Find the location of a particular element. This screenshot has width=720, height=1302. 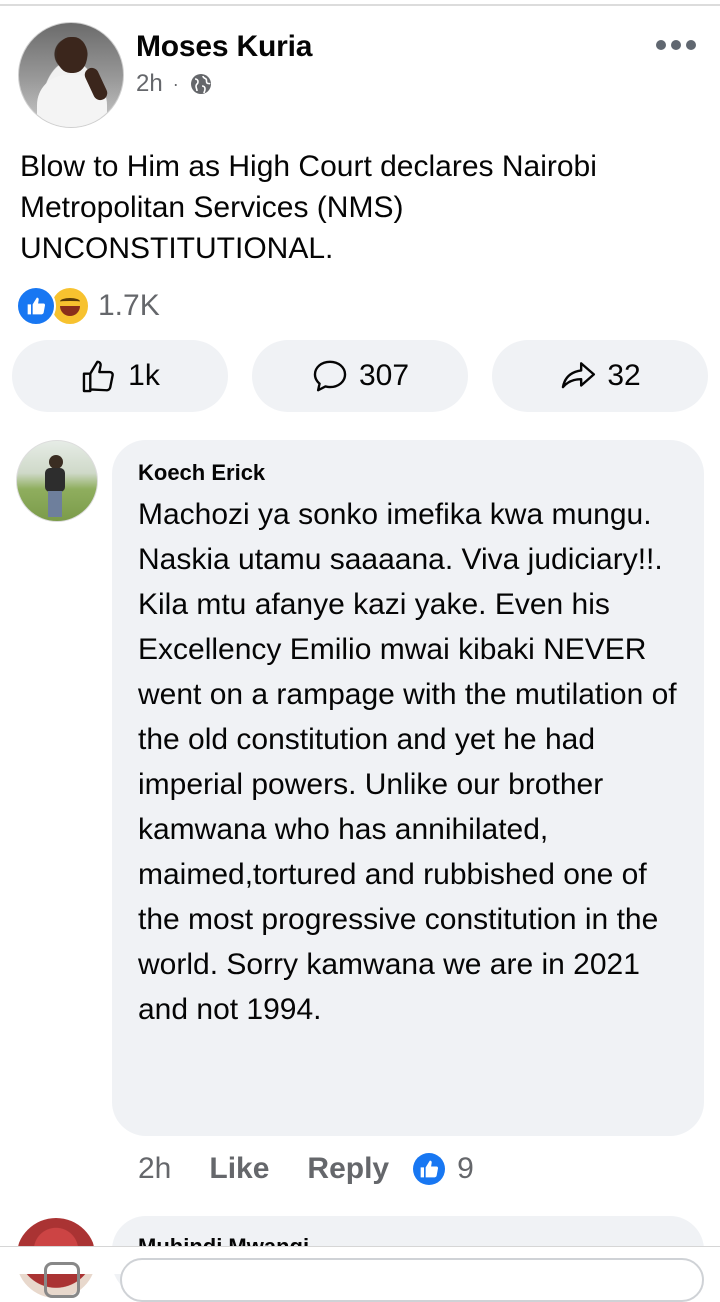

commenter-name: Koech Erick is located at coordinates (201, 473).